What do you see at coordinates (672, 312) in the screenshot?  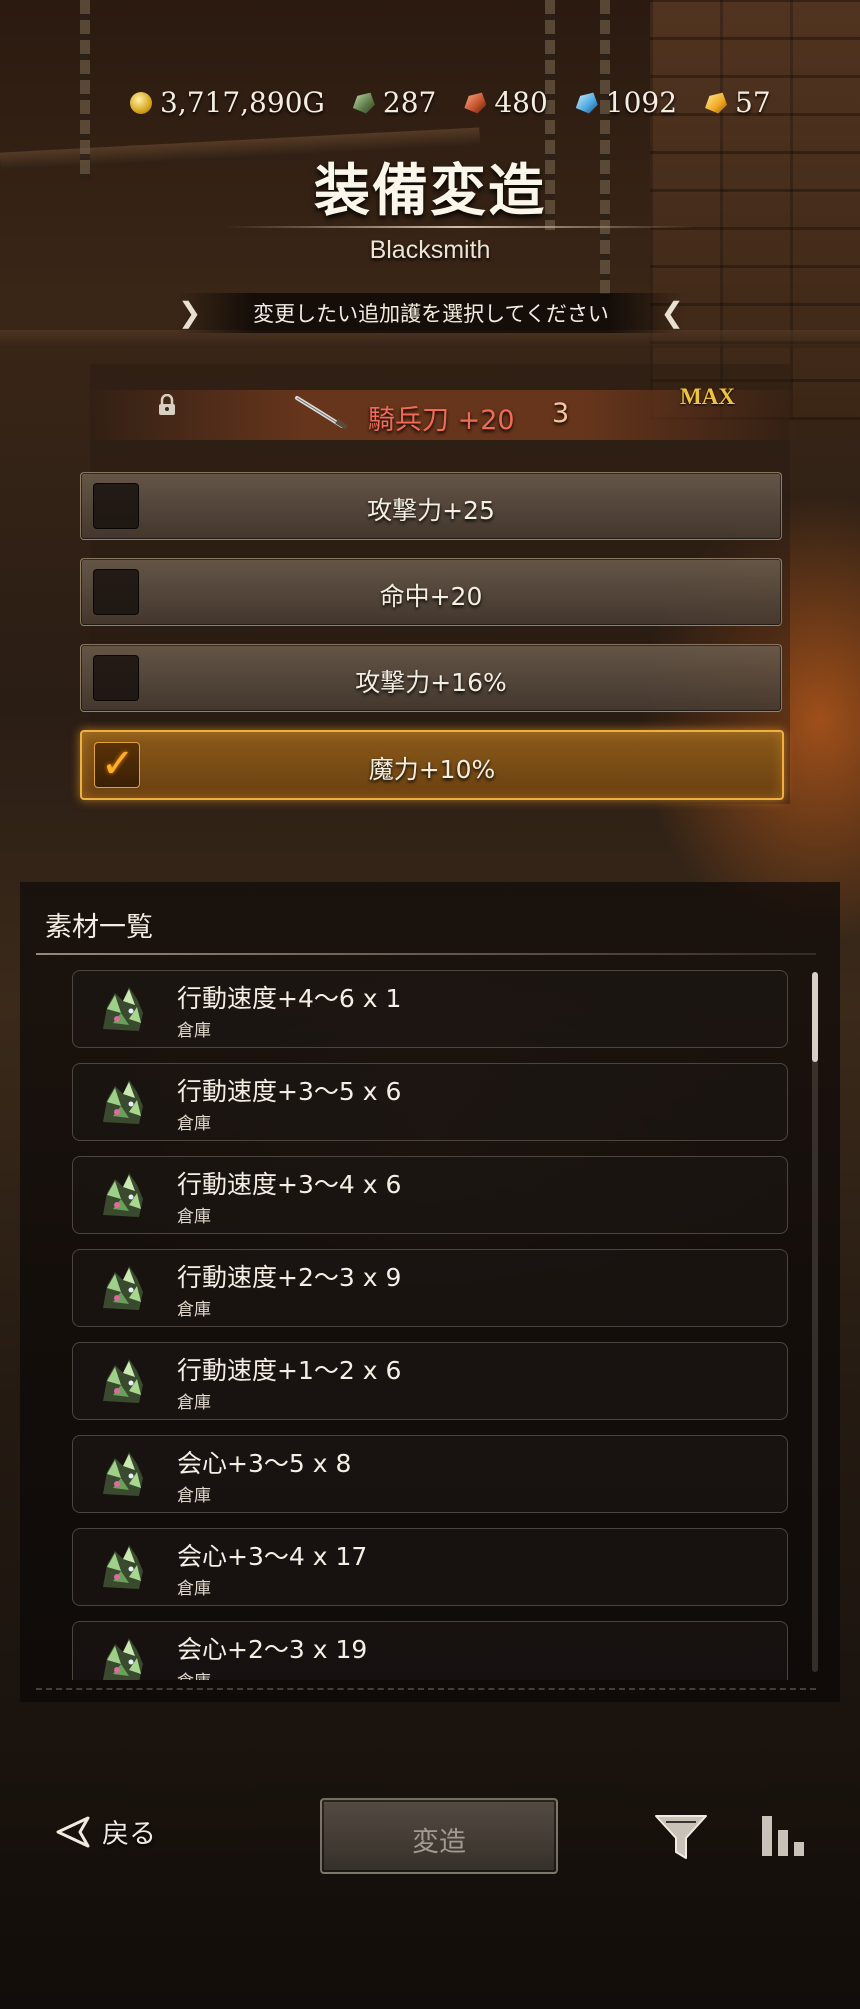 I see `arrow-left-icon: ❮` at bounding box center [672, 312].